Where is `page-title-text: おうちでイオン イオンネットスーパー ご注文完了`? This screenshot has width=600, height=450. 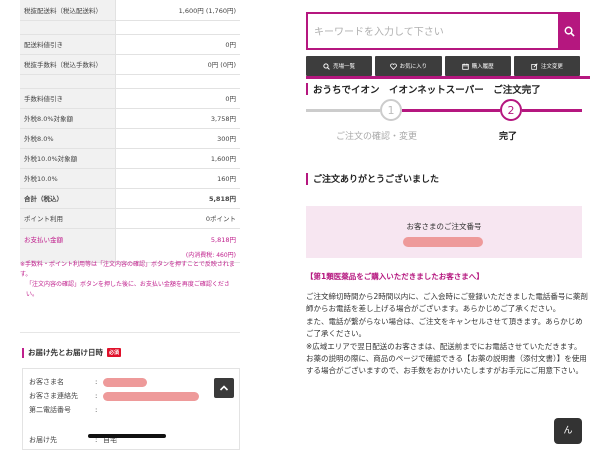
page-title-text: おうちでイオン イオンネットスーパー ご注文完了 is located at coordinates (427, 90).